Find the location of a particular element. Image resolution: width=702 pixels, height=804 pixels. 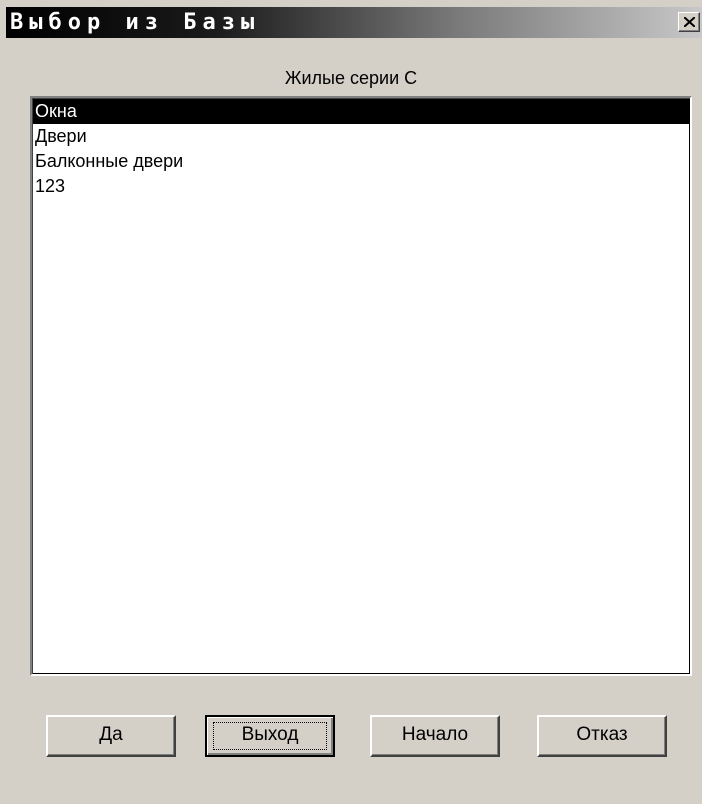

yes-button-label: Да is located at coordinates (111, 734).